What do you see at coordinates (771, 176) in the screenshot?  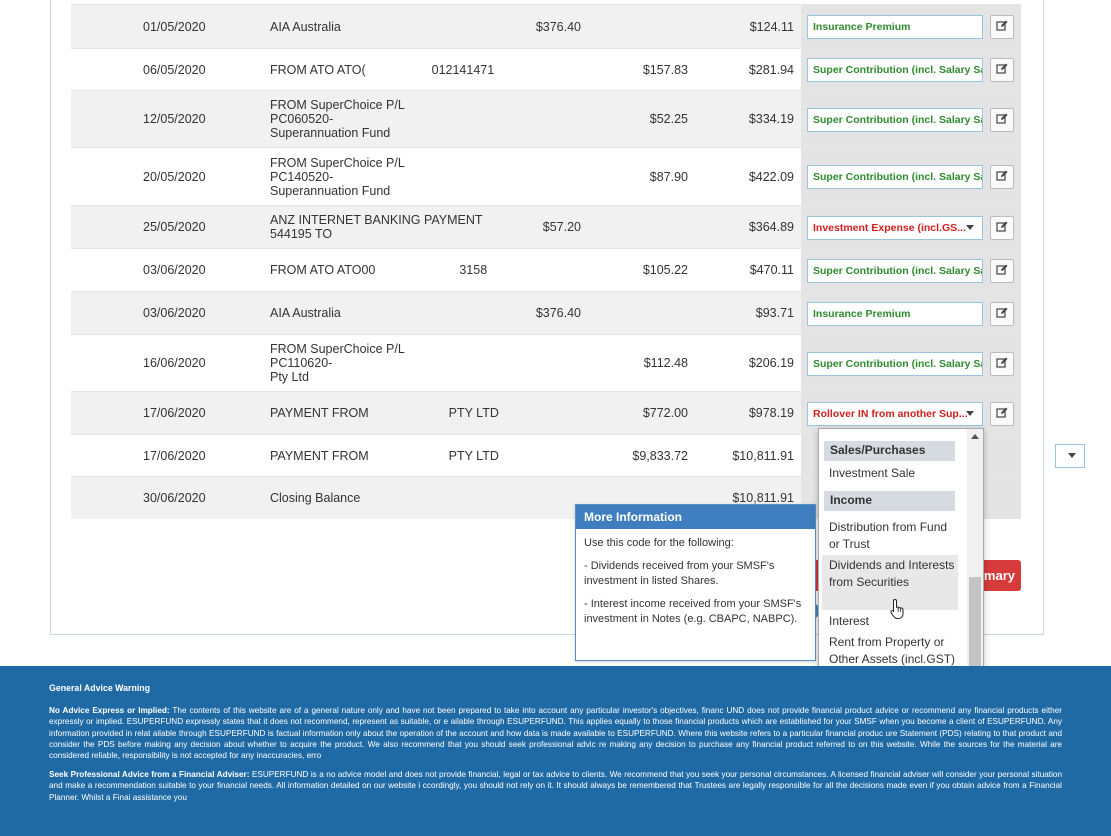 I see `balance-cell: $422.09` at bounding box center [771, 176].